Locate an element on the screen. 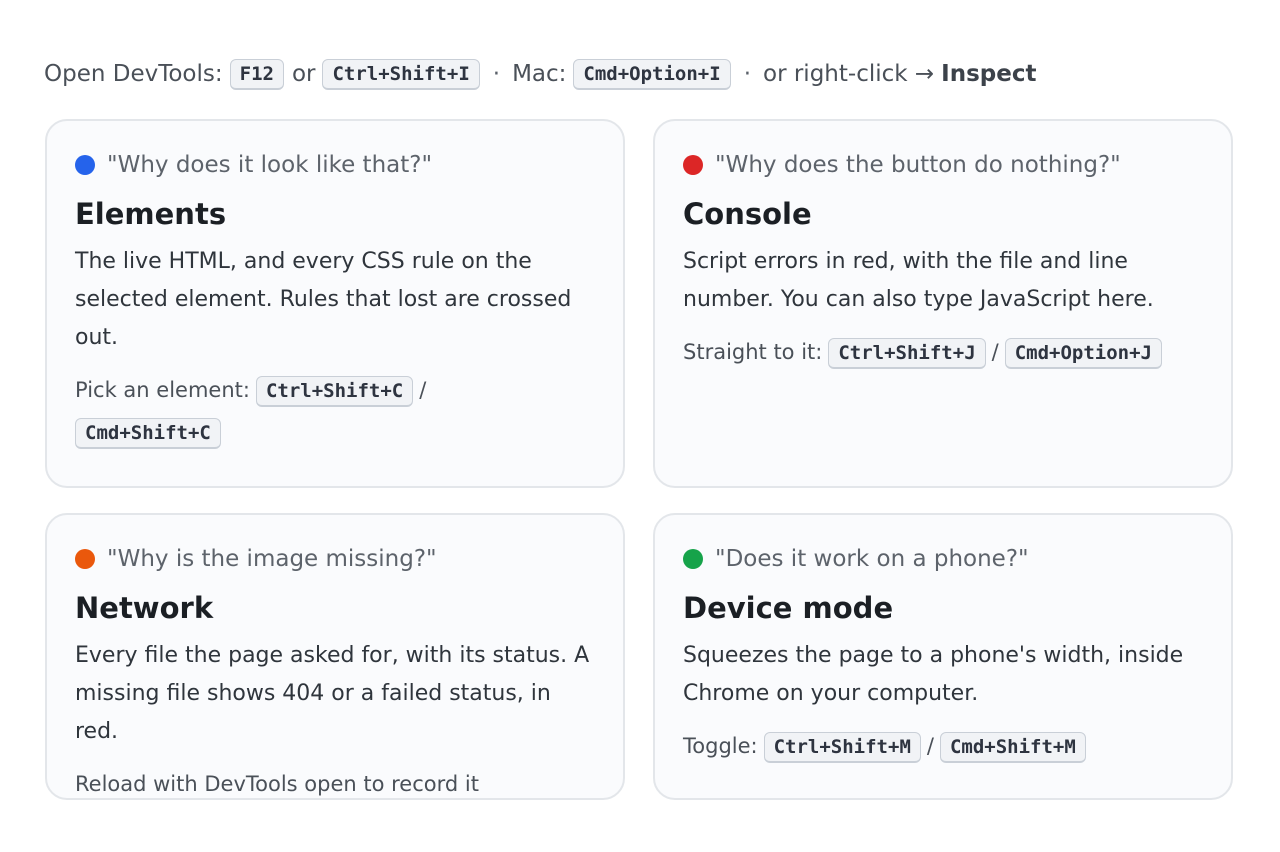  f12-key: F12 is located at coordinates (256, 74).